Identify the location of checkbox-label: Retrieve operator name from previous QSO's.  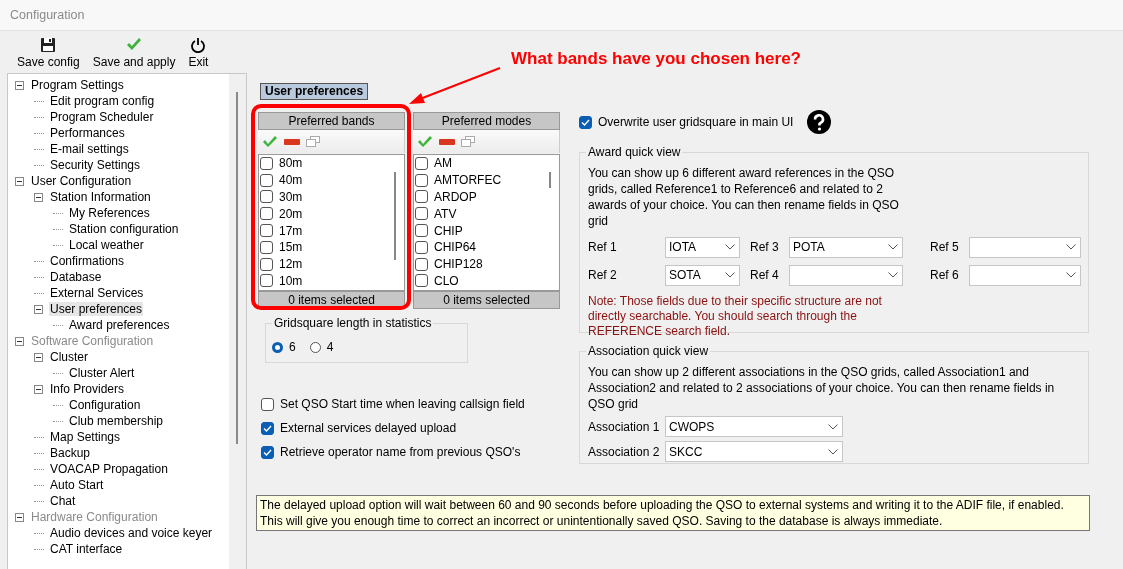
(400, 452).